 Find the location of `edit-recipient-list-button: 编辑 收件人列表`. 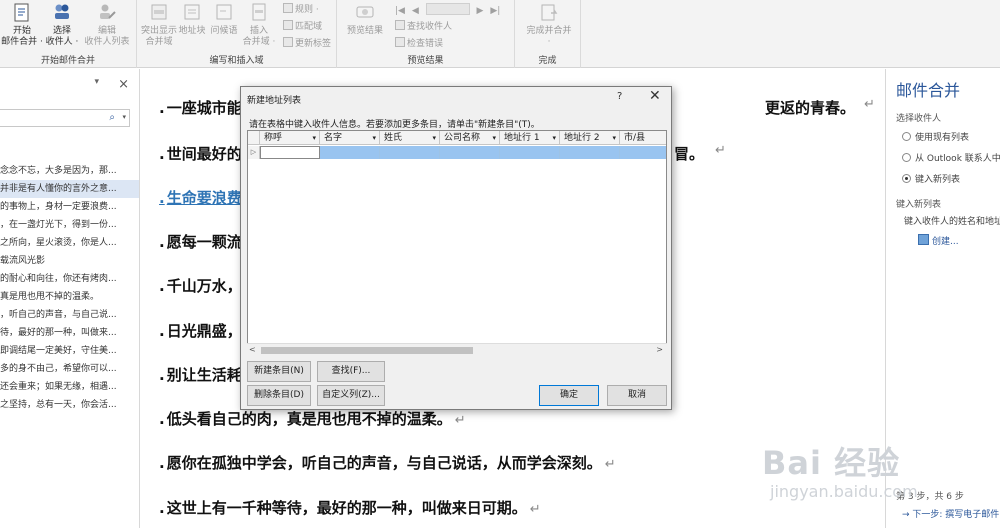

edit-recipient-list-button: 编辑 收件人列表 is located at coordinates (107, 25).